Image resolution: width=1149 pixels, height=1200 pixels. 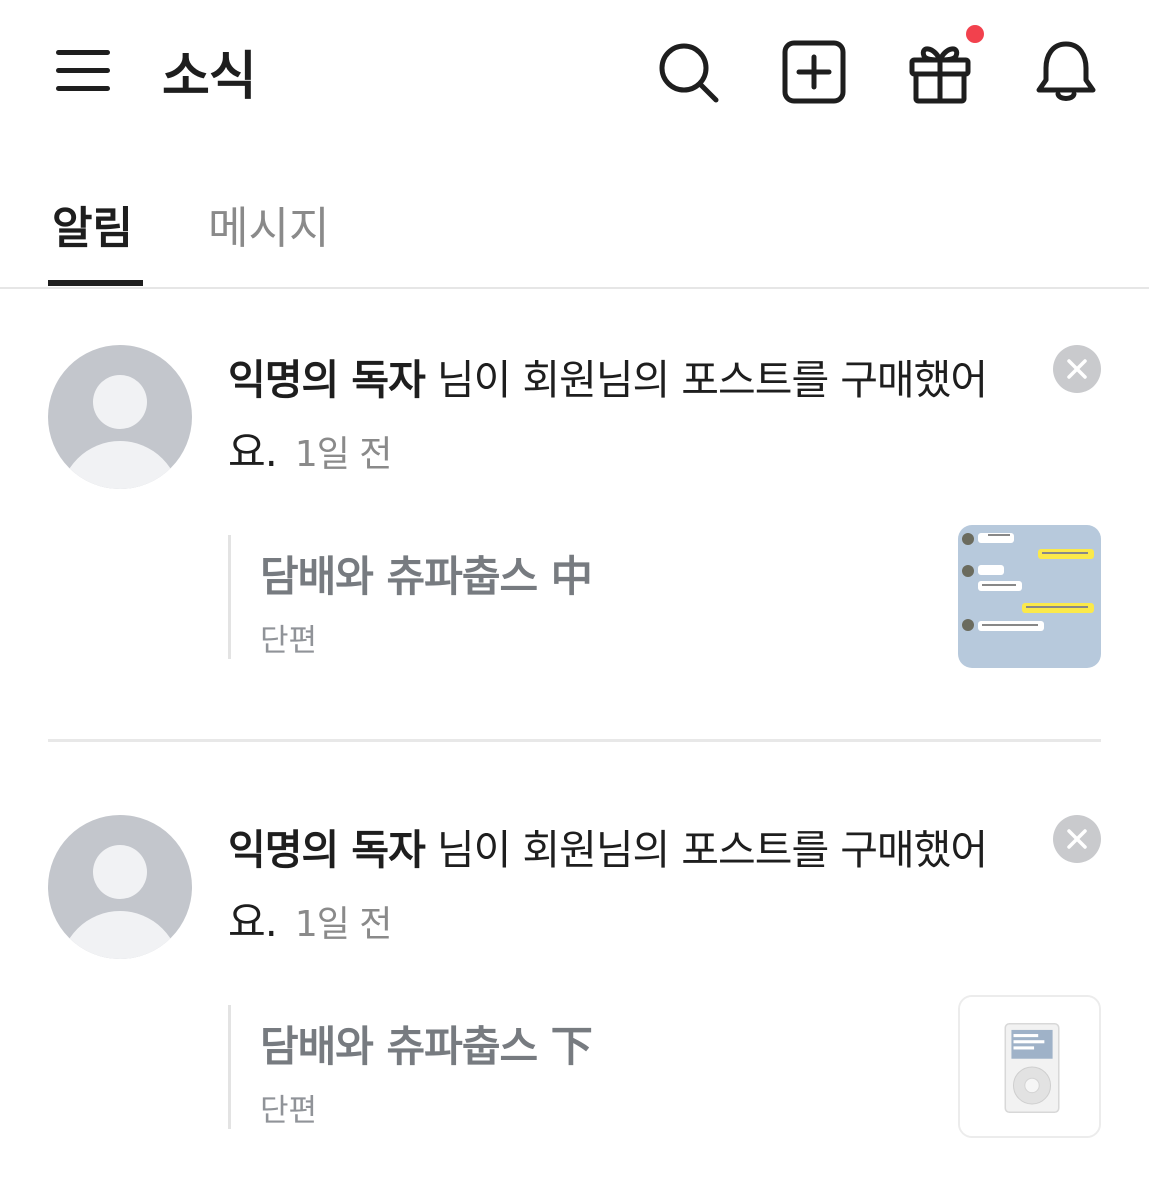 I want to click on top-app-bar: 소식, so click(x=574, y=70).